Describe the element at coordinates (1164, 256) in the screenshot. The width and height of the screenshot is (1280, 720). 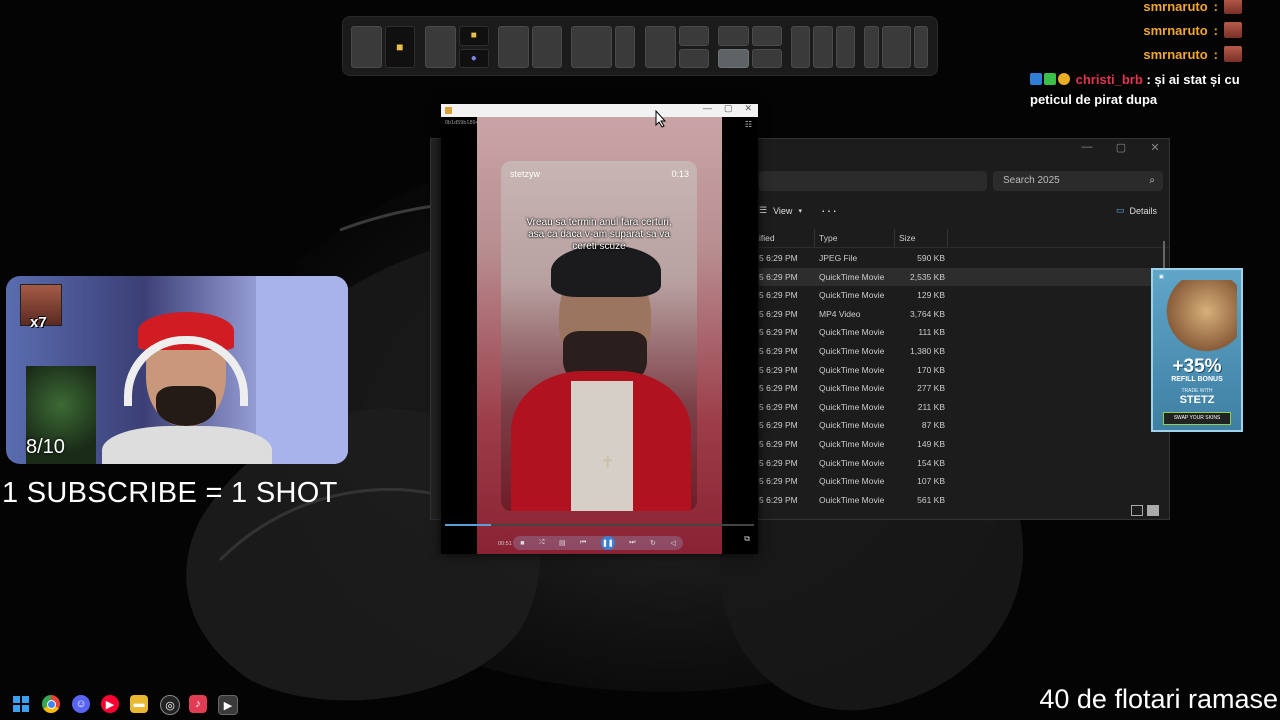
I see `scrollbar` at that location.